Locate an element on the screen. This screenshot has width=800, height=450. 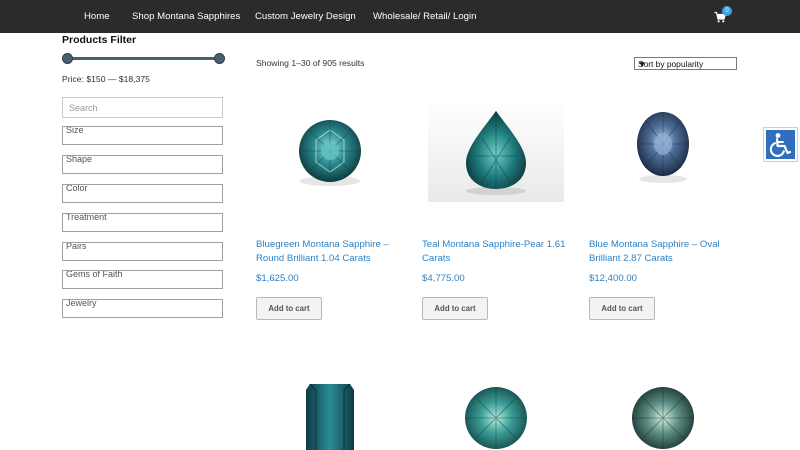
shape-filter-select: Shape is located at coordinates (142, 164).